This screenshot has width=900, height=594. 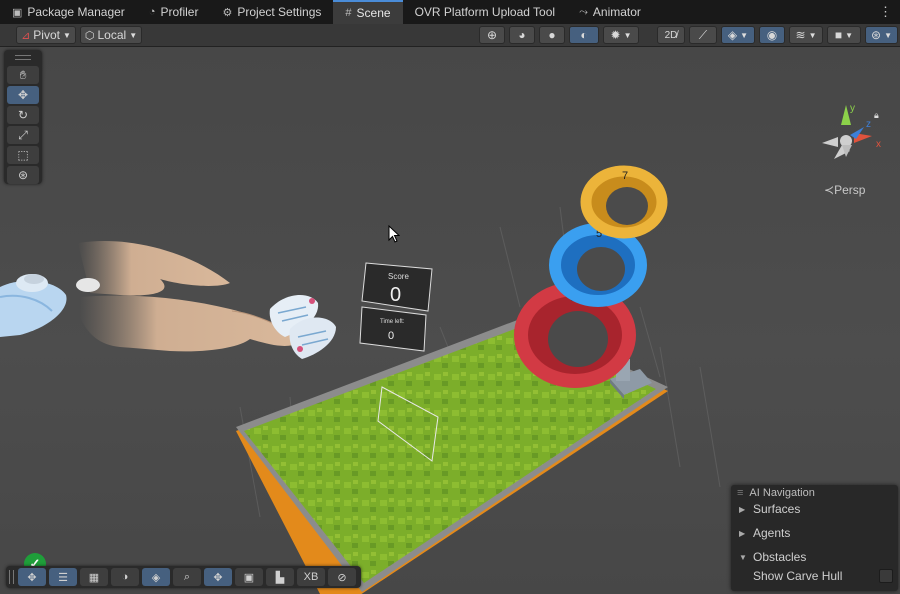 I want to click on view-tool-button: ✋︎, so click(x=23, y=75).